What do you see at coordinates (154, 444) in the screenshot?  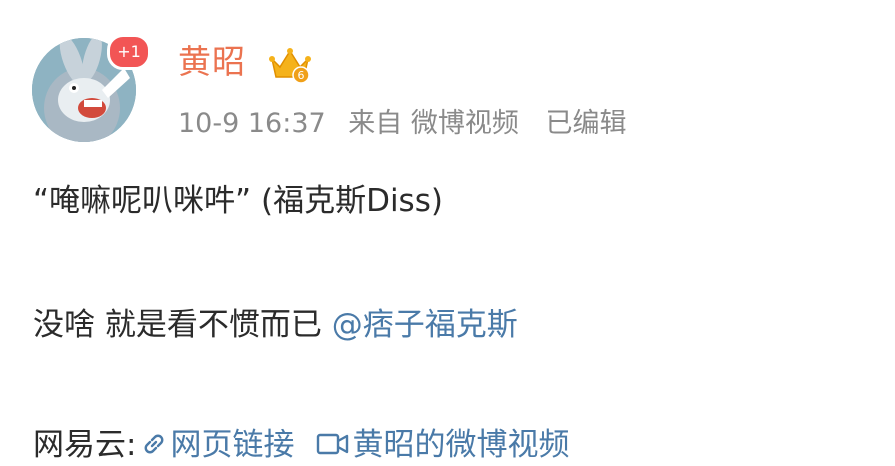 I see `link-icon` at bounding box center [154, 444].